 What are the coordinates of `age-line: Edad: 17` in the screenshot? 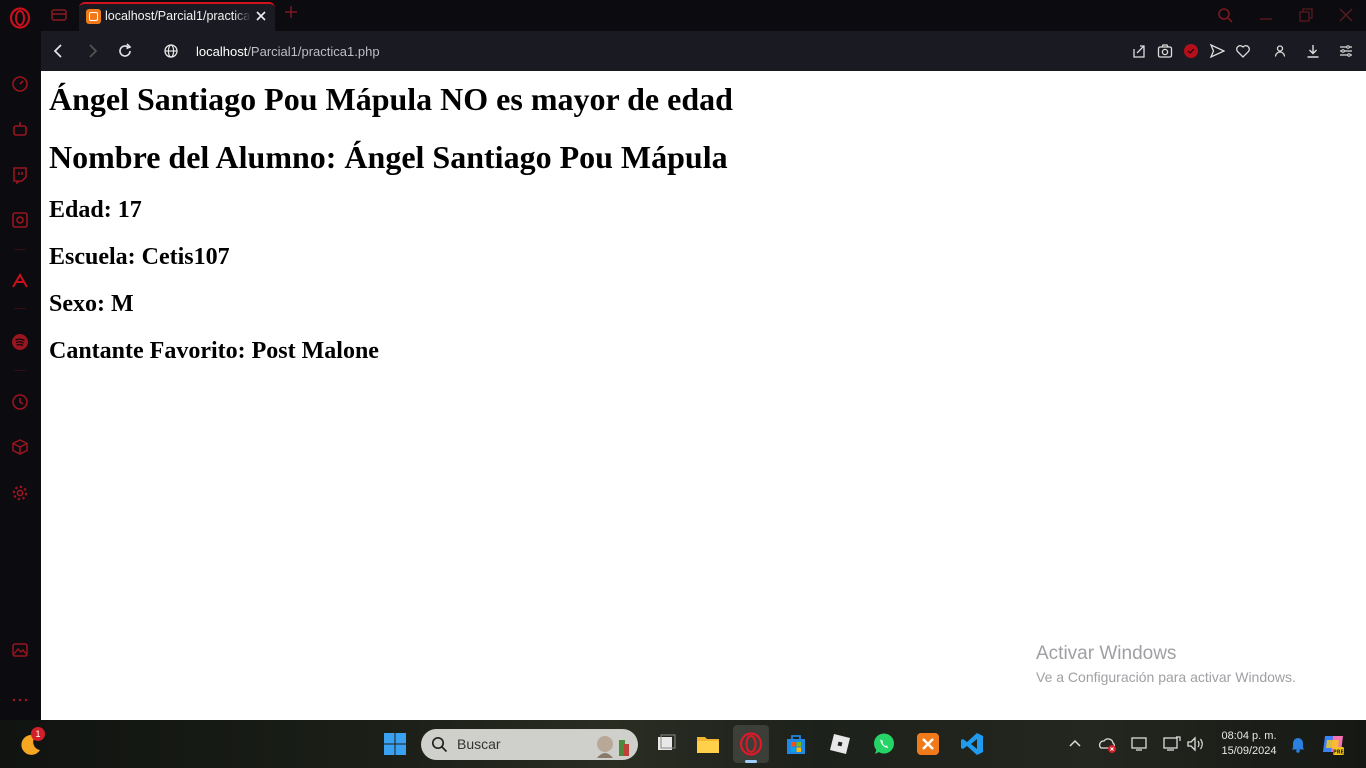 It's located at (95, 210).